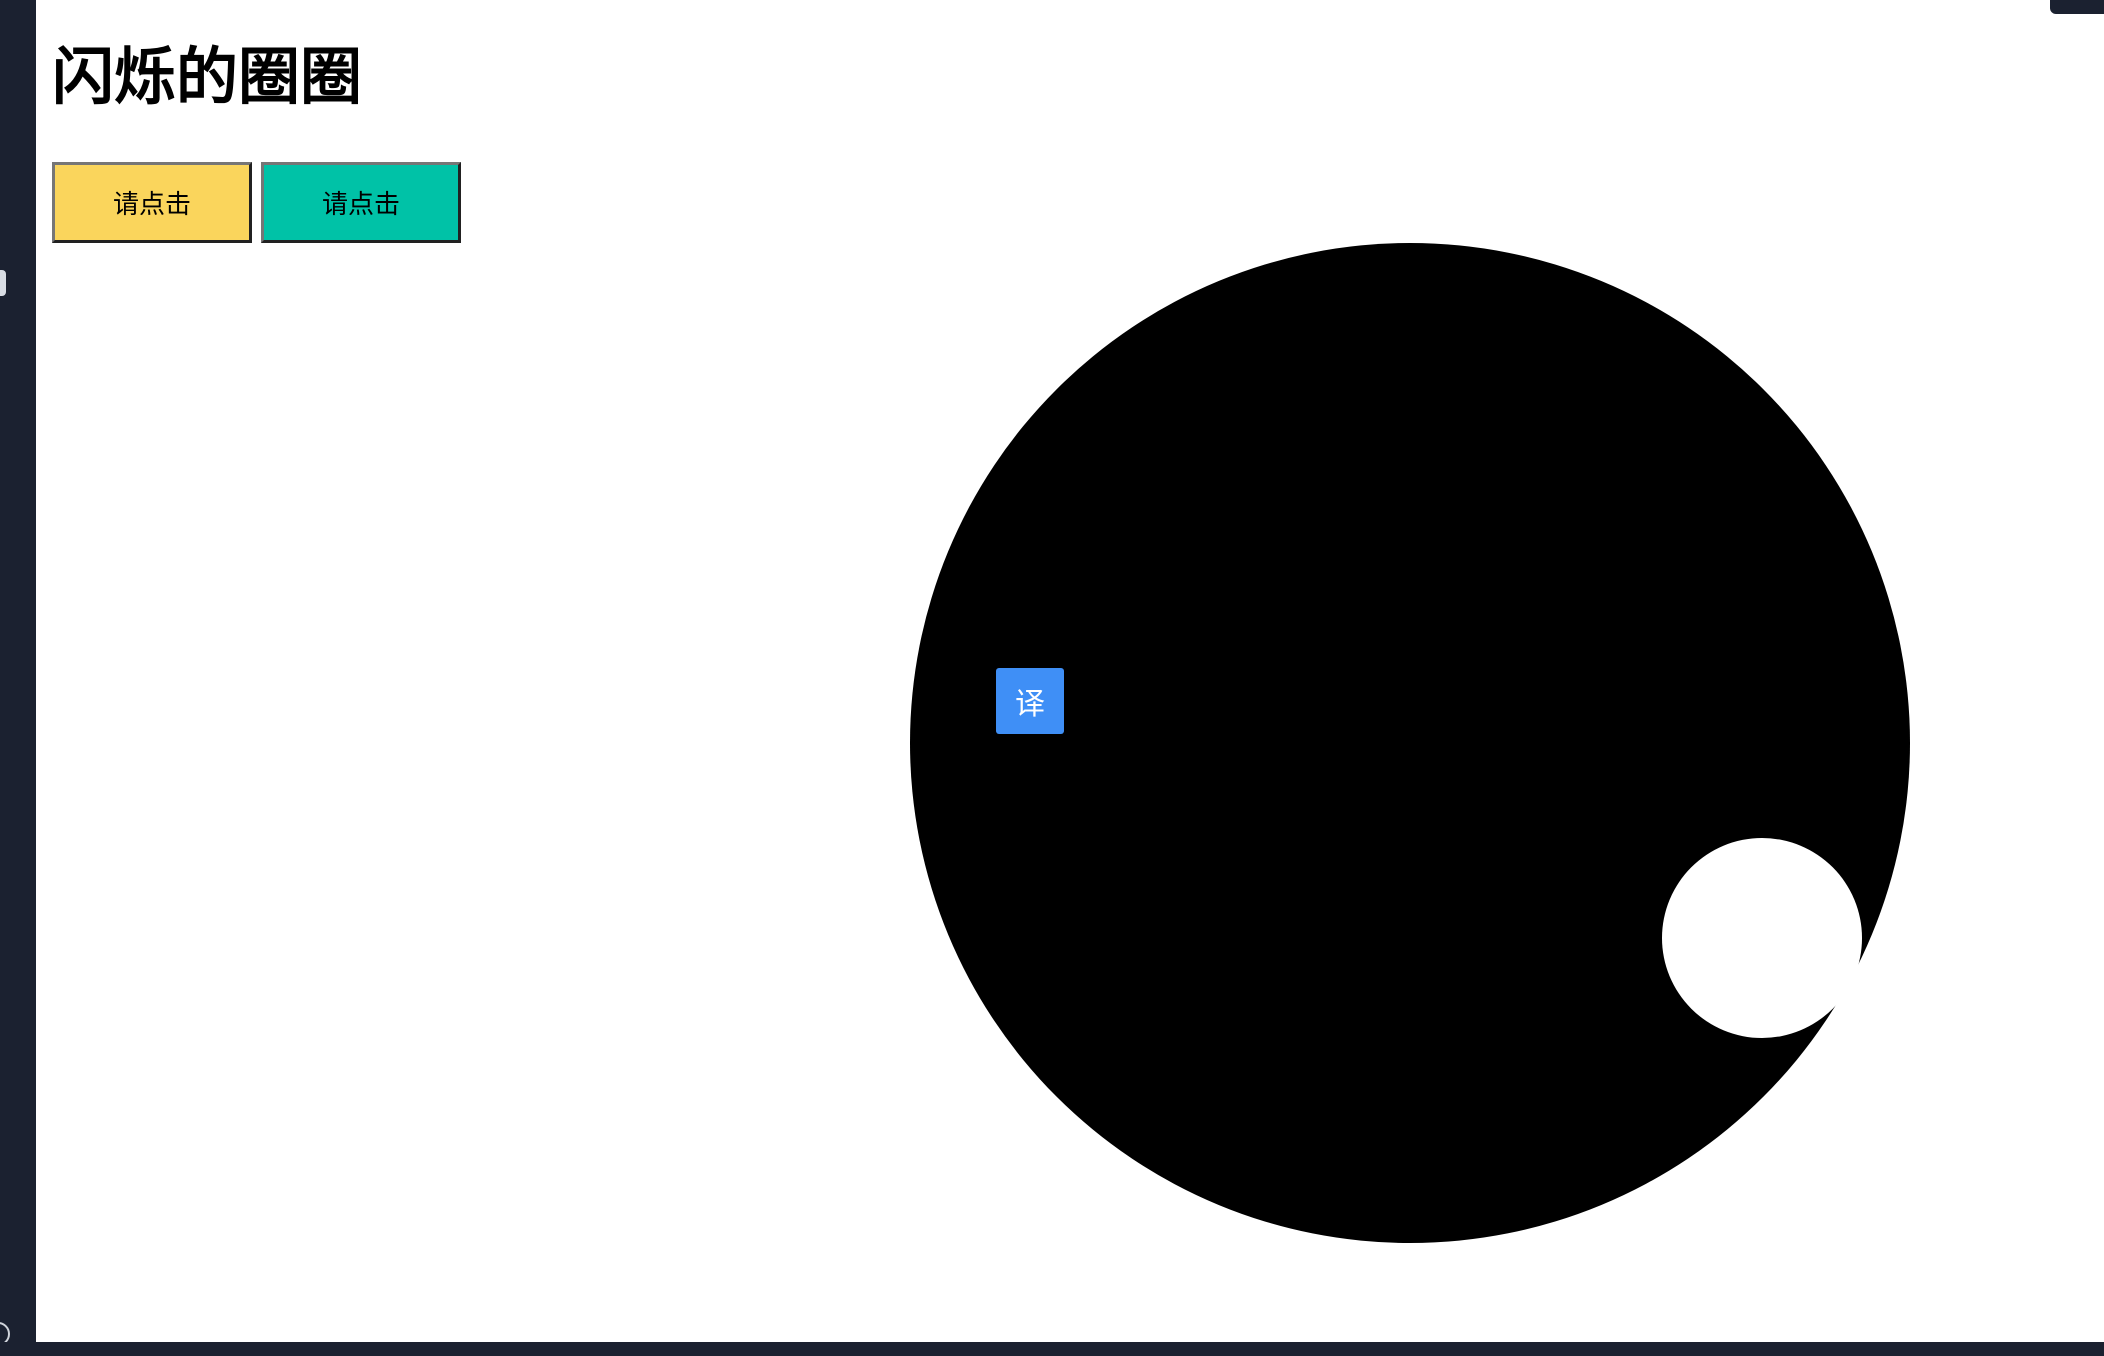  Describe the element at coordinates (152, 202) in the screenshot. I see `click-button-yellow: 请点击` at that location.